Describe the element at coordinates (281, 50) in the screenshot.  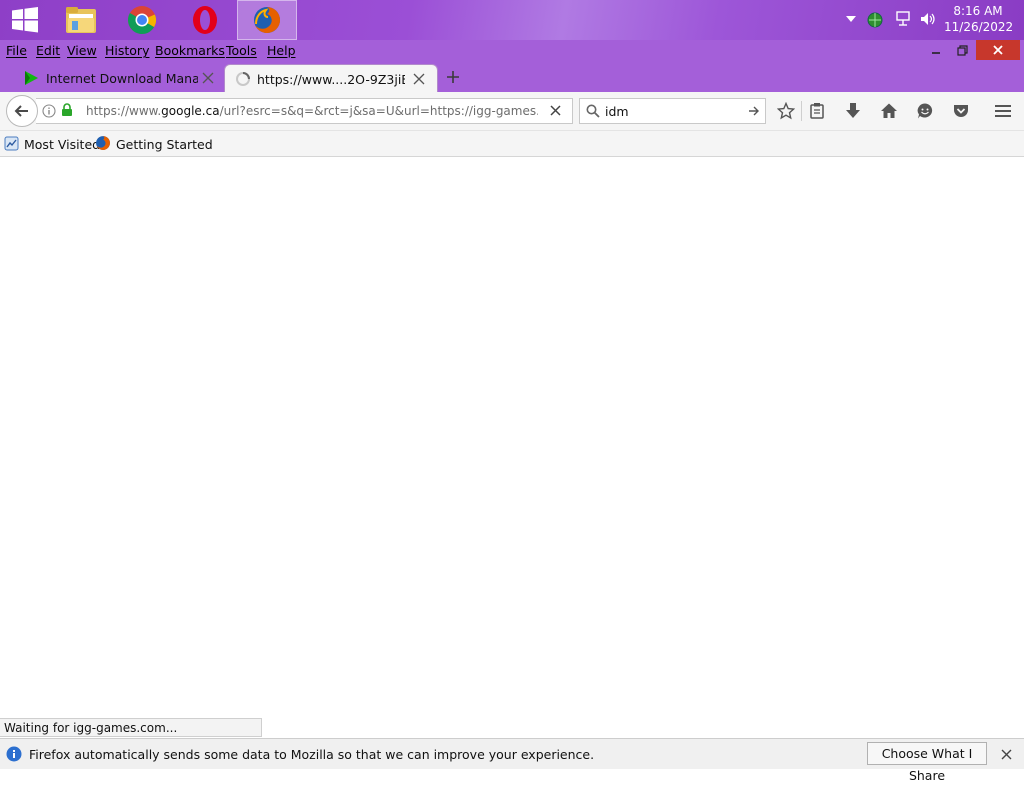
I see `menu-help: Help` at that location.